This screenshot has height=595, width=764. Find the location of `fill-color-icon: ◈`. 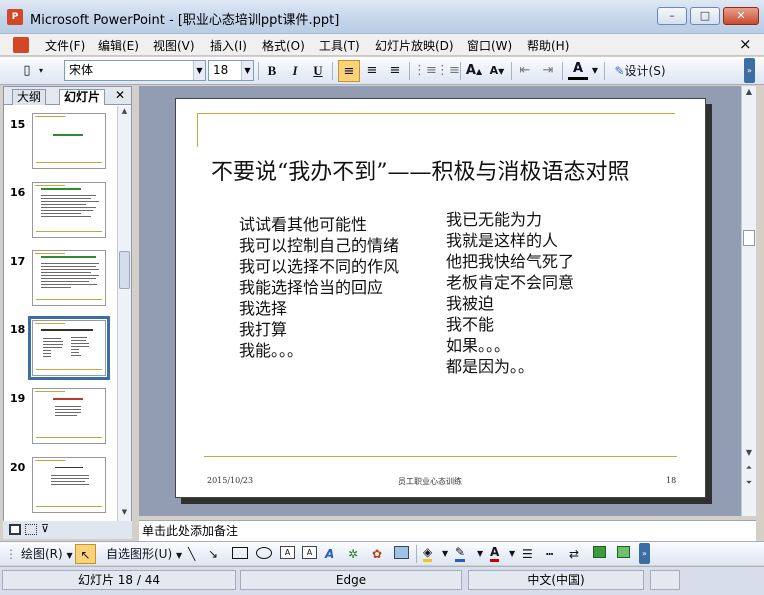

fill-color-icon: ◈ is located at coordinates (428, 553).